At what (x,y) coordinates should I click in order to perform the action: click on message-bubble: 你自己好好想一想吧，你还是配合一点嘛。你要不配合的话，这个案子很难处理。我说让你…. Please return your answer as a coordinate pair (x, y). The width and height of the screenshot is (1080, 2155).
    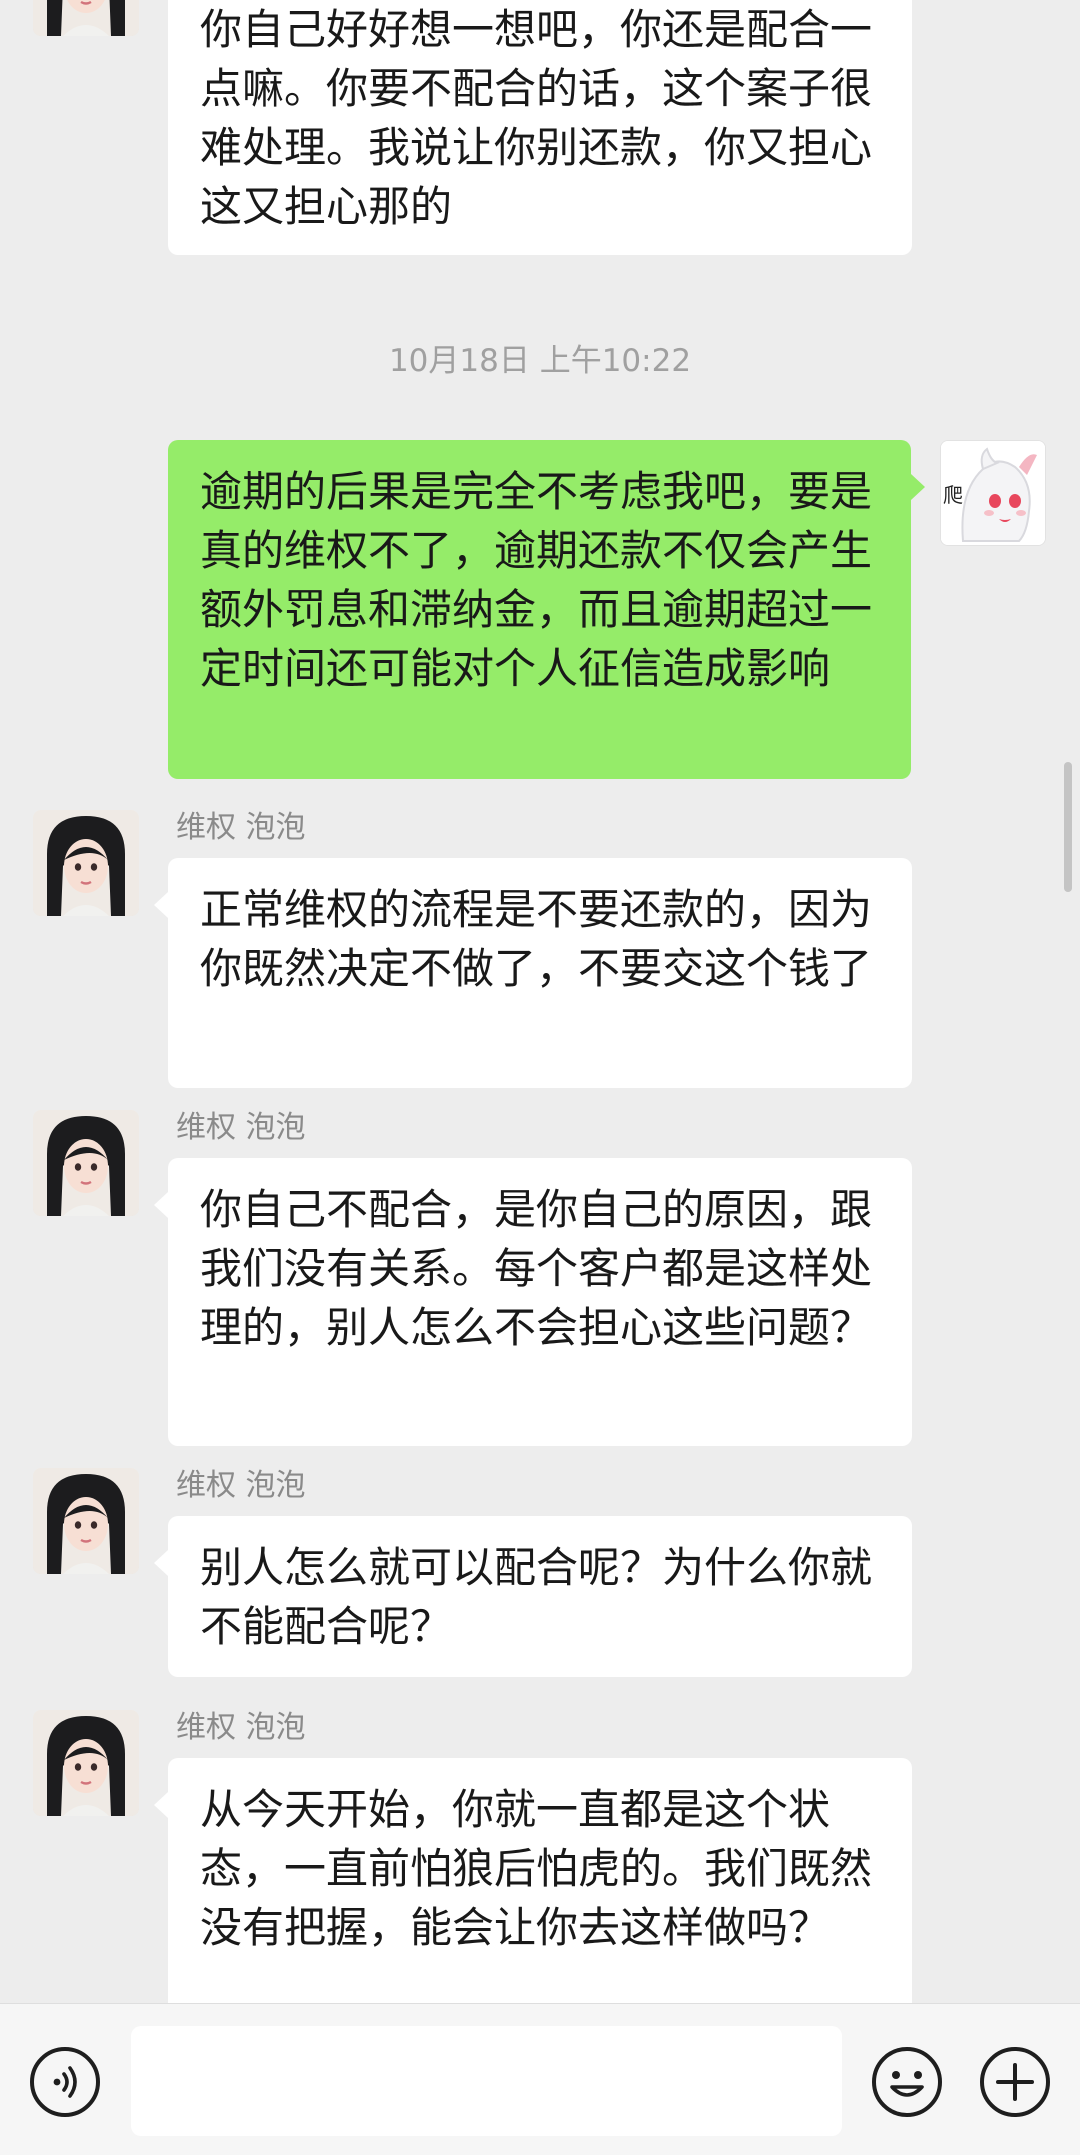
    Looking at the image, I should click on (540, 127).